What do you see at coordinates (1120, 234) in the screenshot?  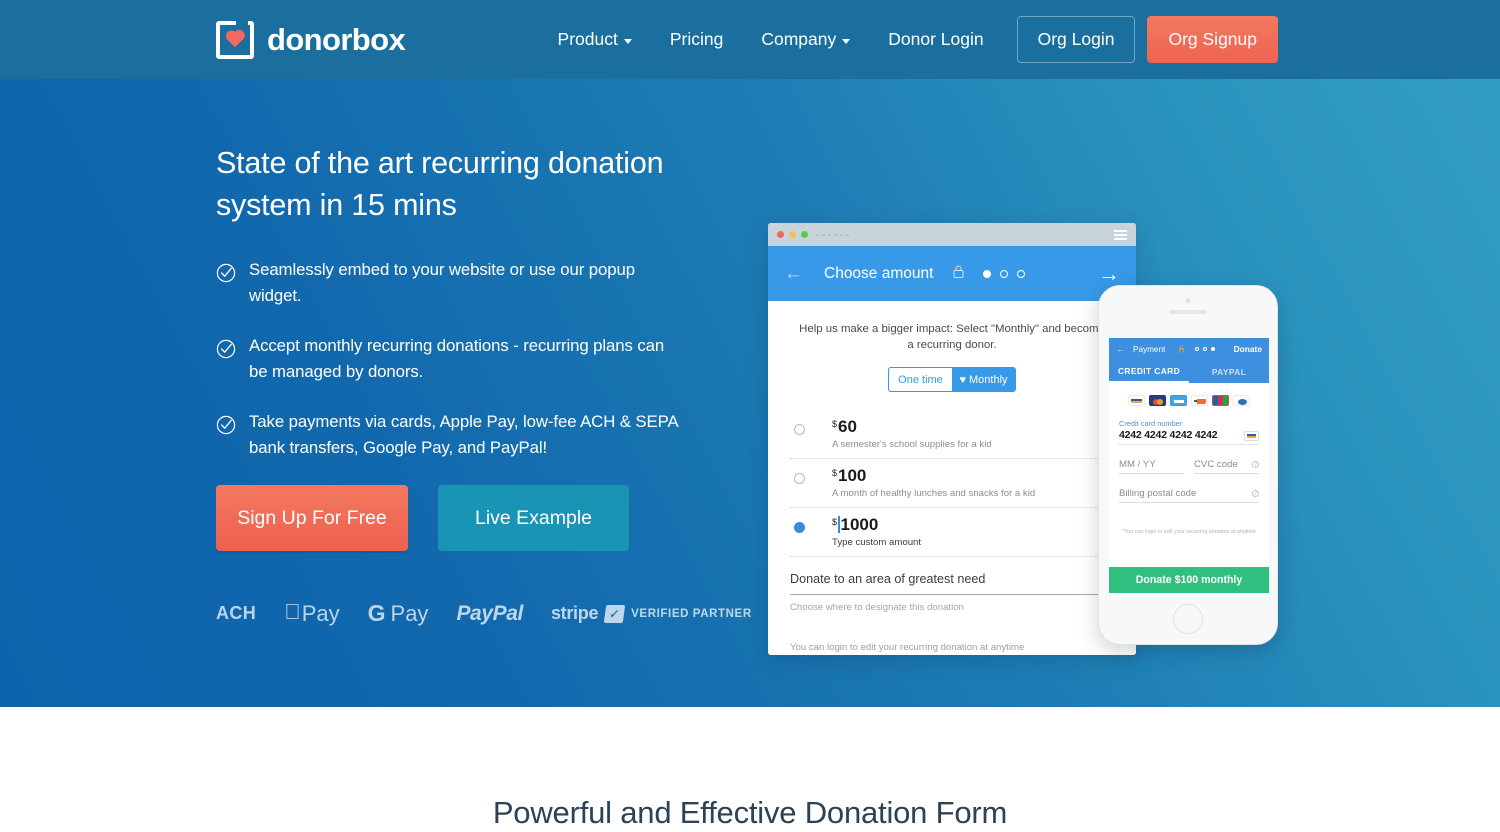 I see `hamburger-menu-icon` at bounding box center [1120, 234].